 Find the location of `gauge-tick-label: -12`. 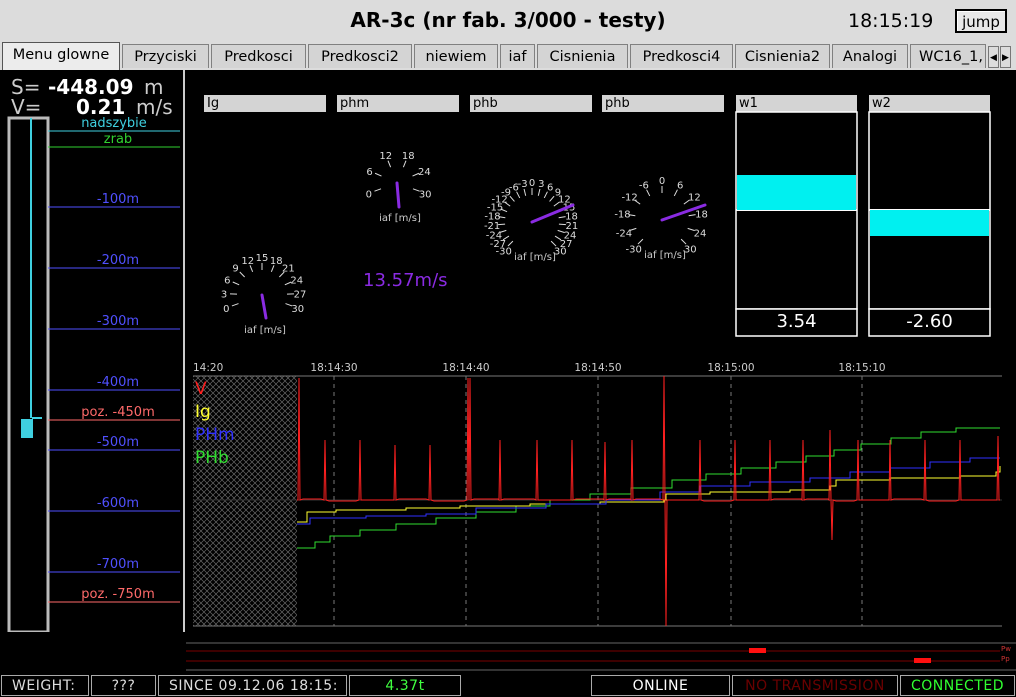

gauge-tick-label: -12 is located at coordinates (629, 197).